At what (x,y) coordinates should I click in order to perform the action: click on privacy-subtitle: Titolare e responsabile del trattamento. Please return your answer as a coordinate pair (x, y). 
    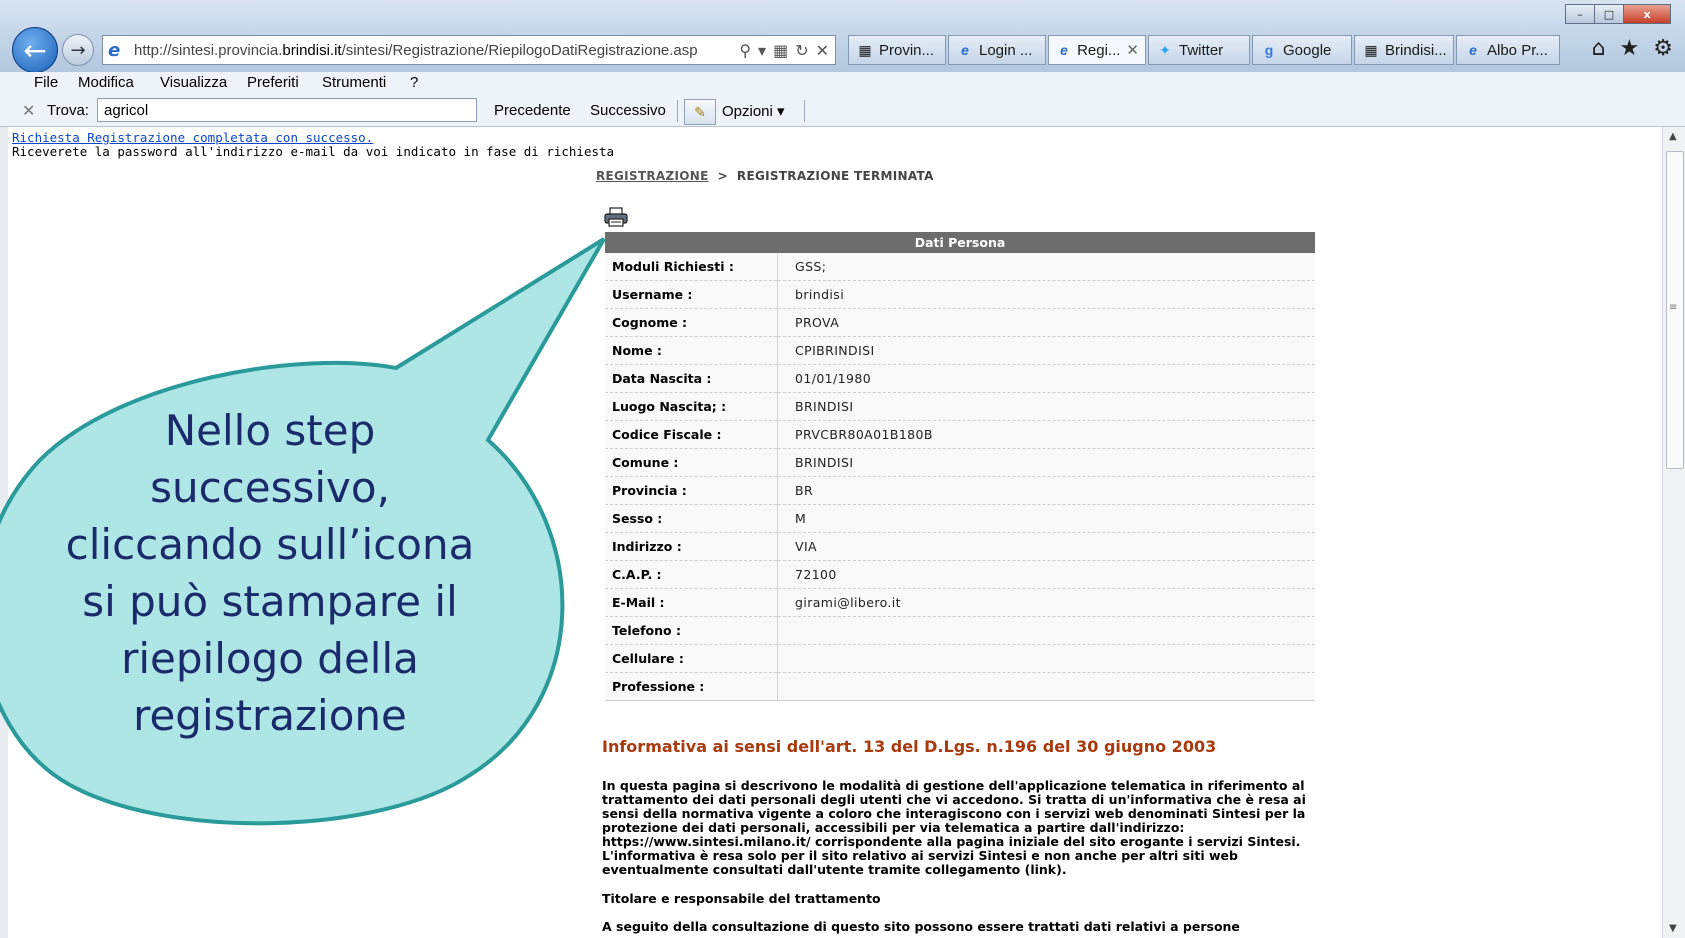
    Looking at the image, I should click on (741, 898).